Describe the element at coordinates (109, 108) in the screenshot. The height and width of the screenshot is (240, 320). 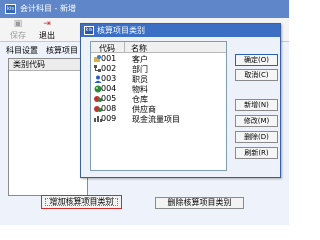
I see `row-code: 008` at that location.